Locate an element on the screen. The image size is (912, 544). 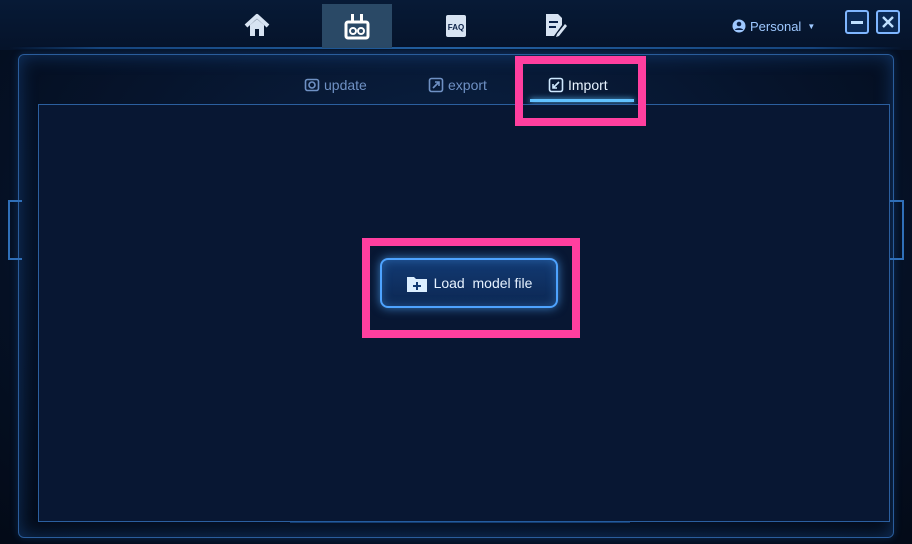
frame-left-ornament is located at coordinates (15, 230).